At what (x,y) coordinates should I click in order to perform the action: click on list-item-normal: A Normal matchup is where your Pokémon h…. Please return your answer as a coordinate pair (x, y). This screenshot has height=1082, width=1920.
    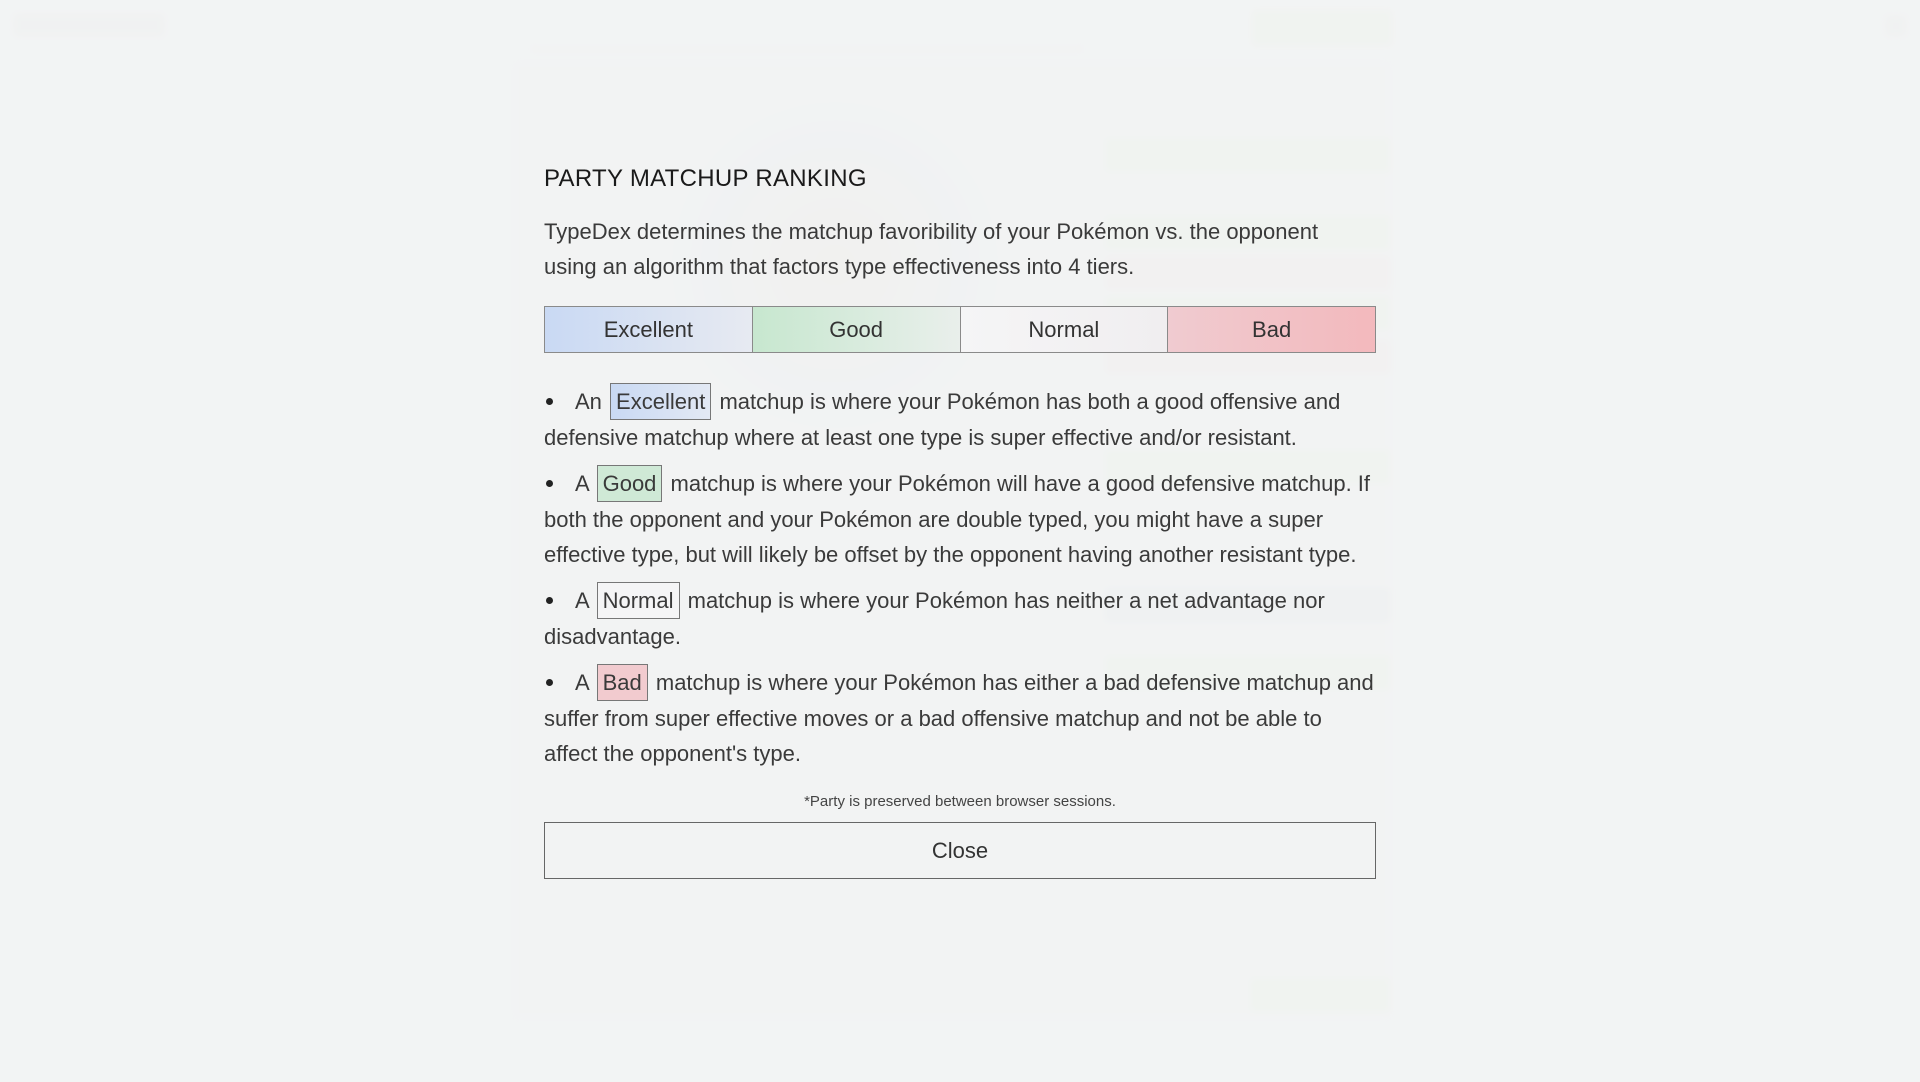
    Looking at the image, I should click on (960, 618).